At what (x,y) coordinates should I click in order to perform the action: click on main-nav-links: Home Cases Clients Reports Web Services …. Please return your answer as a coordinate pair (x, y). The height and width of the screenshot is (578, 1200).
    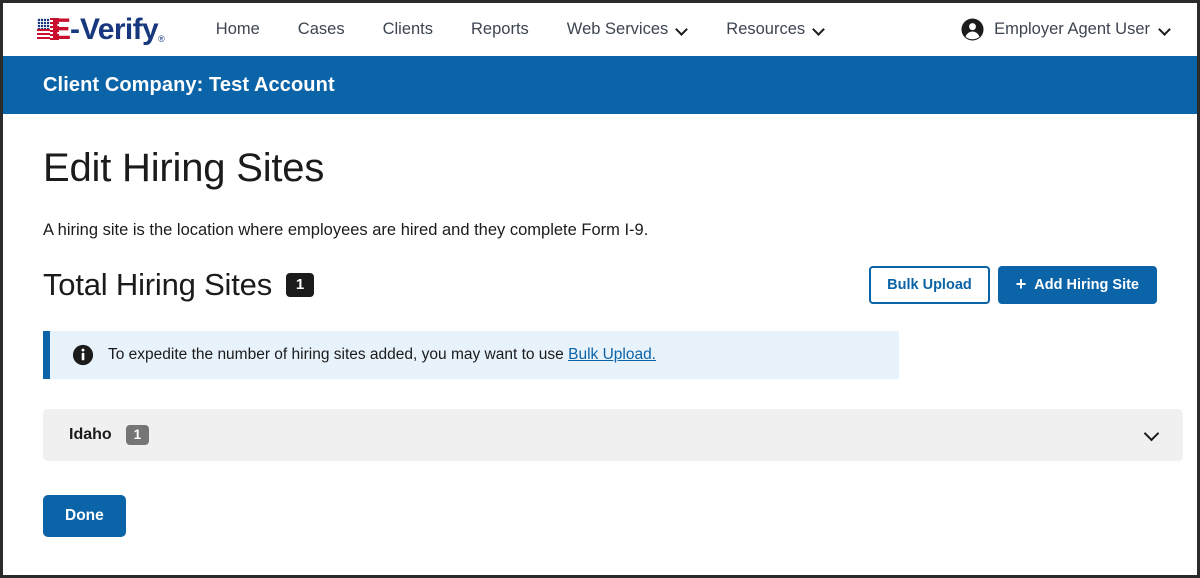
    Looking at the image, I should click on (520, 29).